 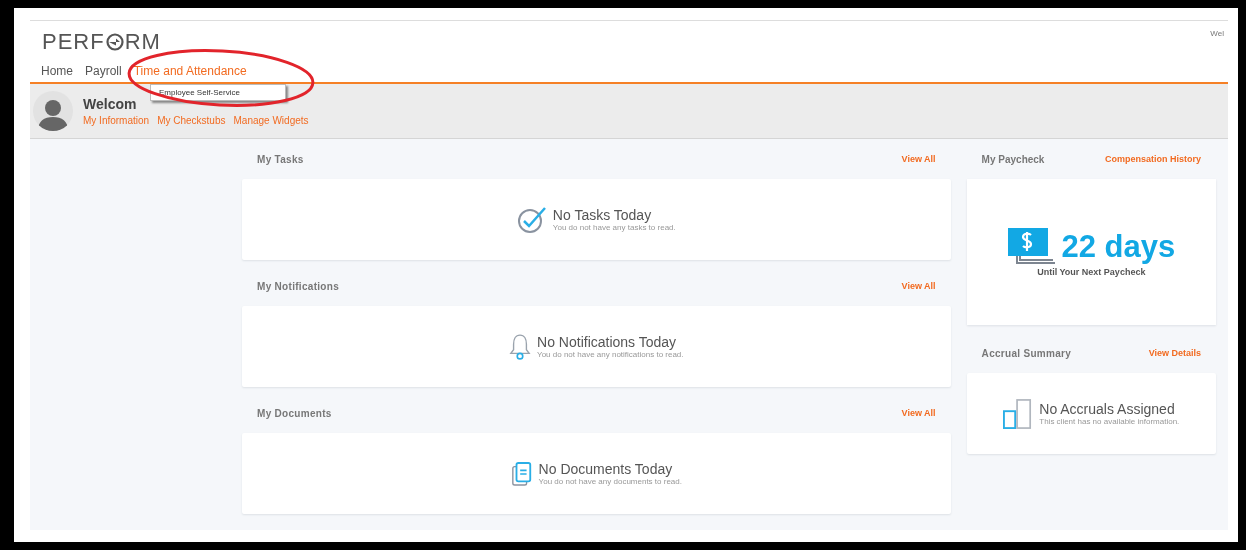 I want to click on logo-icon, so click(x=114, y=42).